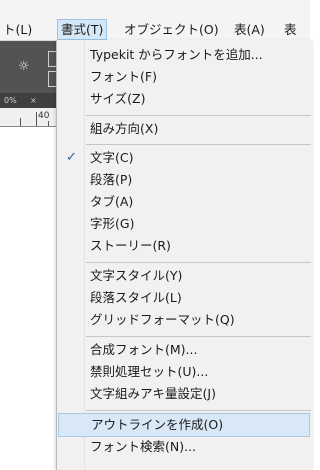  Describe the element at coordinates (28, 117) in the screenshot. I see `horizontal-ruler: 40` at that location.